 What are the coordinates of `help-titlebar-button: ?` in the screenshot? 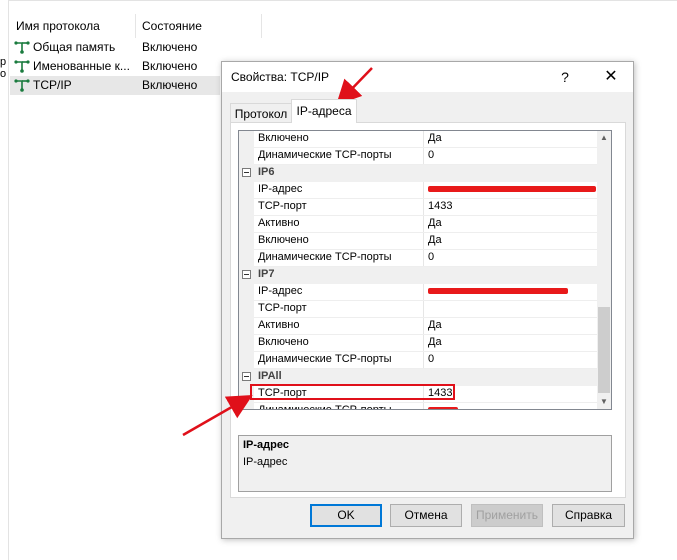 It's located at (565, 77).